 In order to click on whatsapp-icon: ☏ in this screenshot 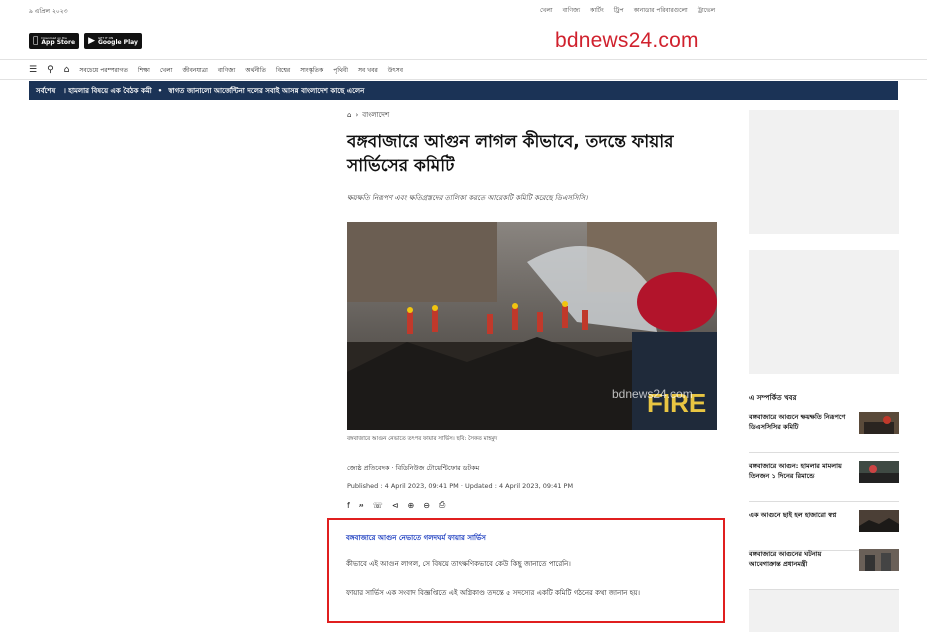, I will do `click(378, 505)`.